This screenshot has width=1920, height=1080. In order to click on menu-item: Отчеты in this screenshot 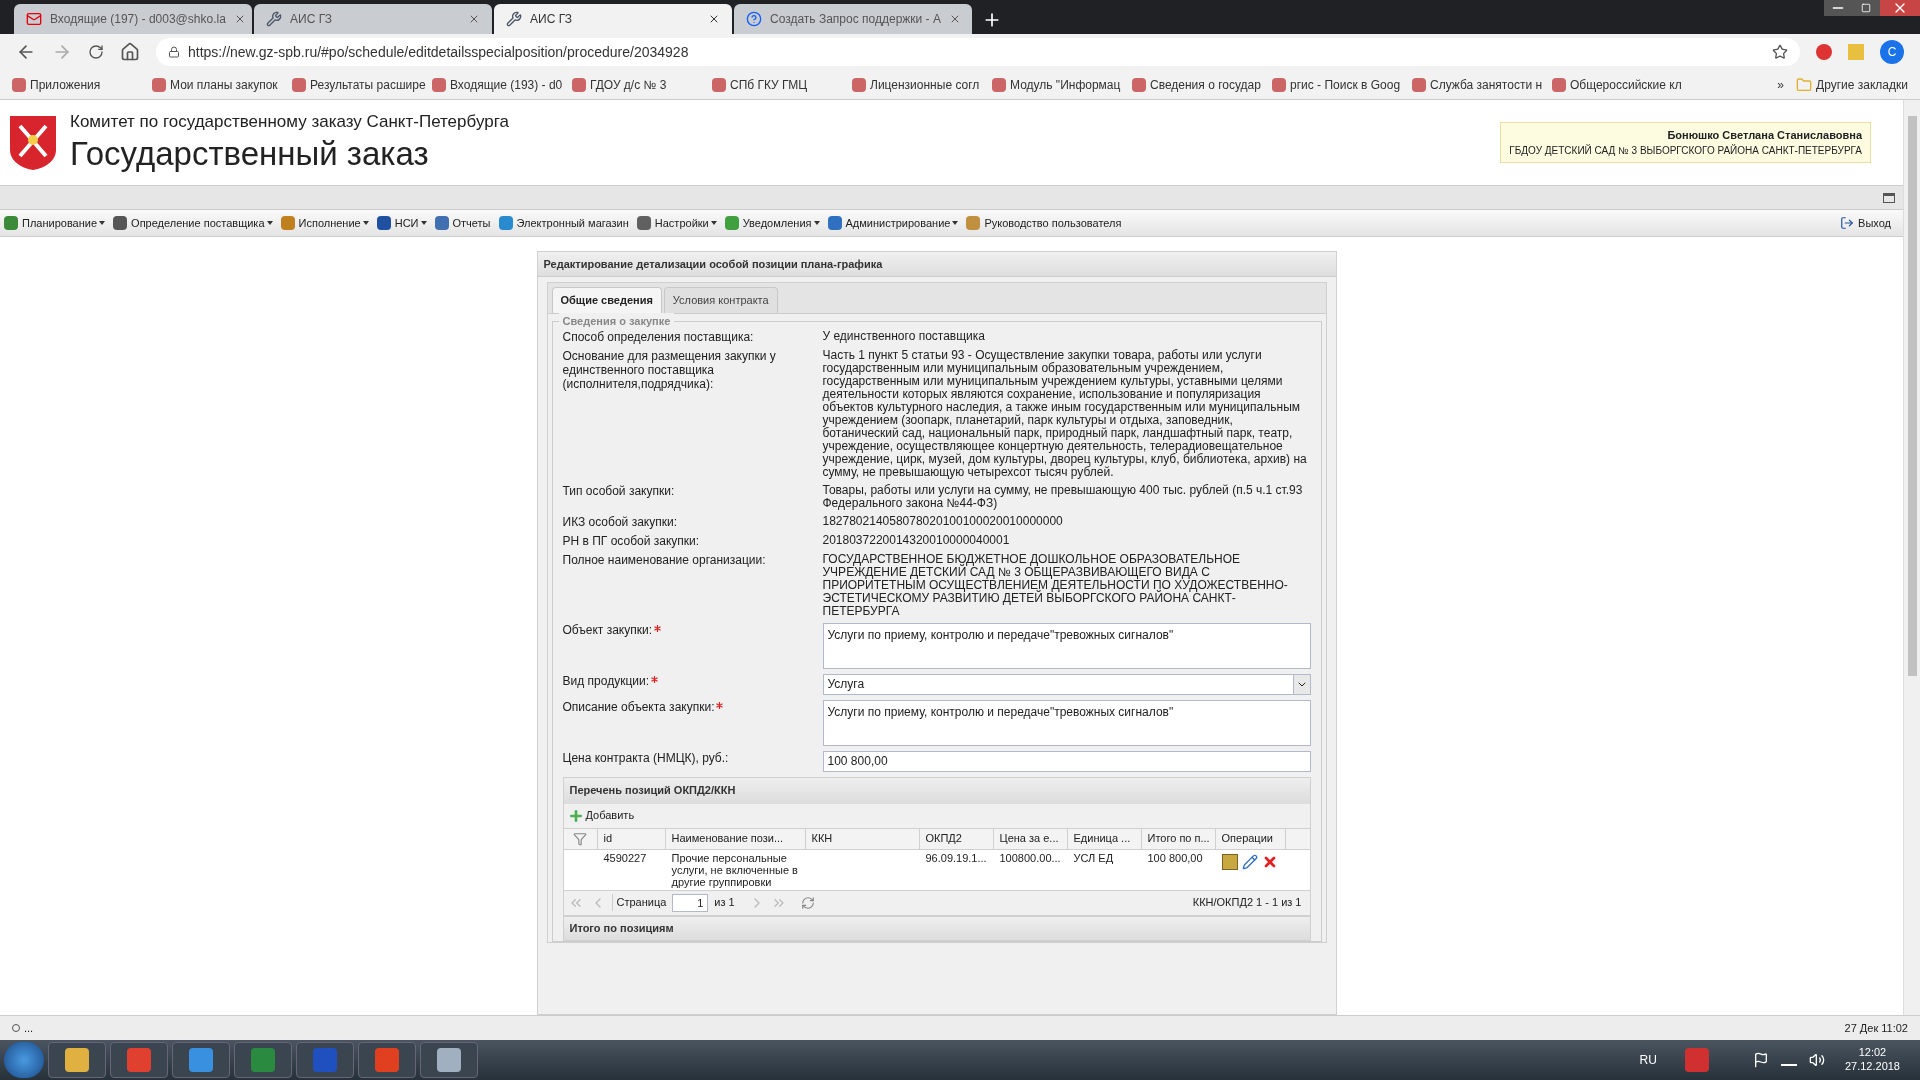, I will do `click(471, 223)`.